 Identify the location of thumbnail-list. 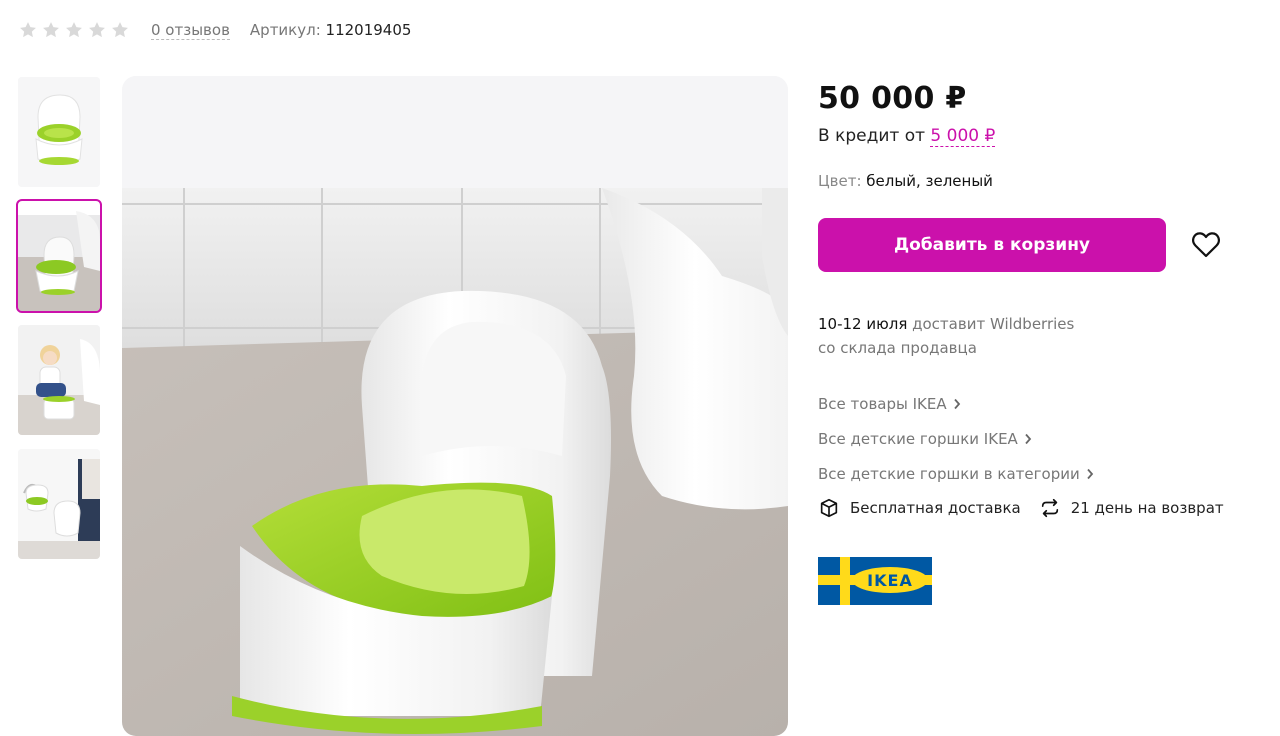
(59, 325).